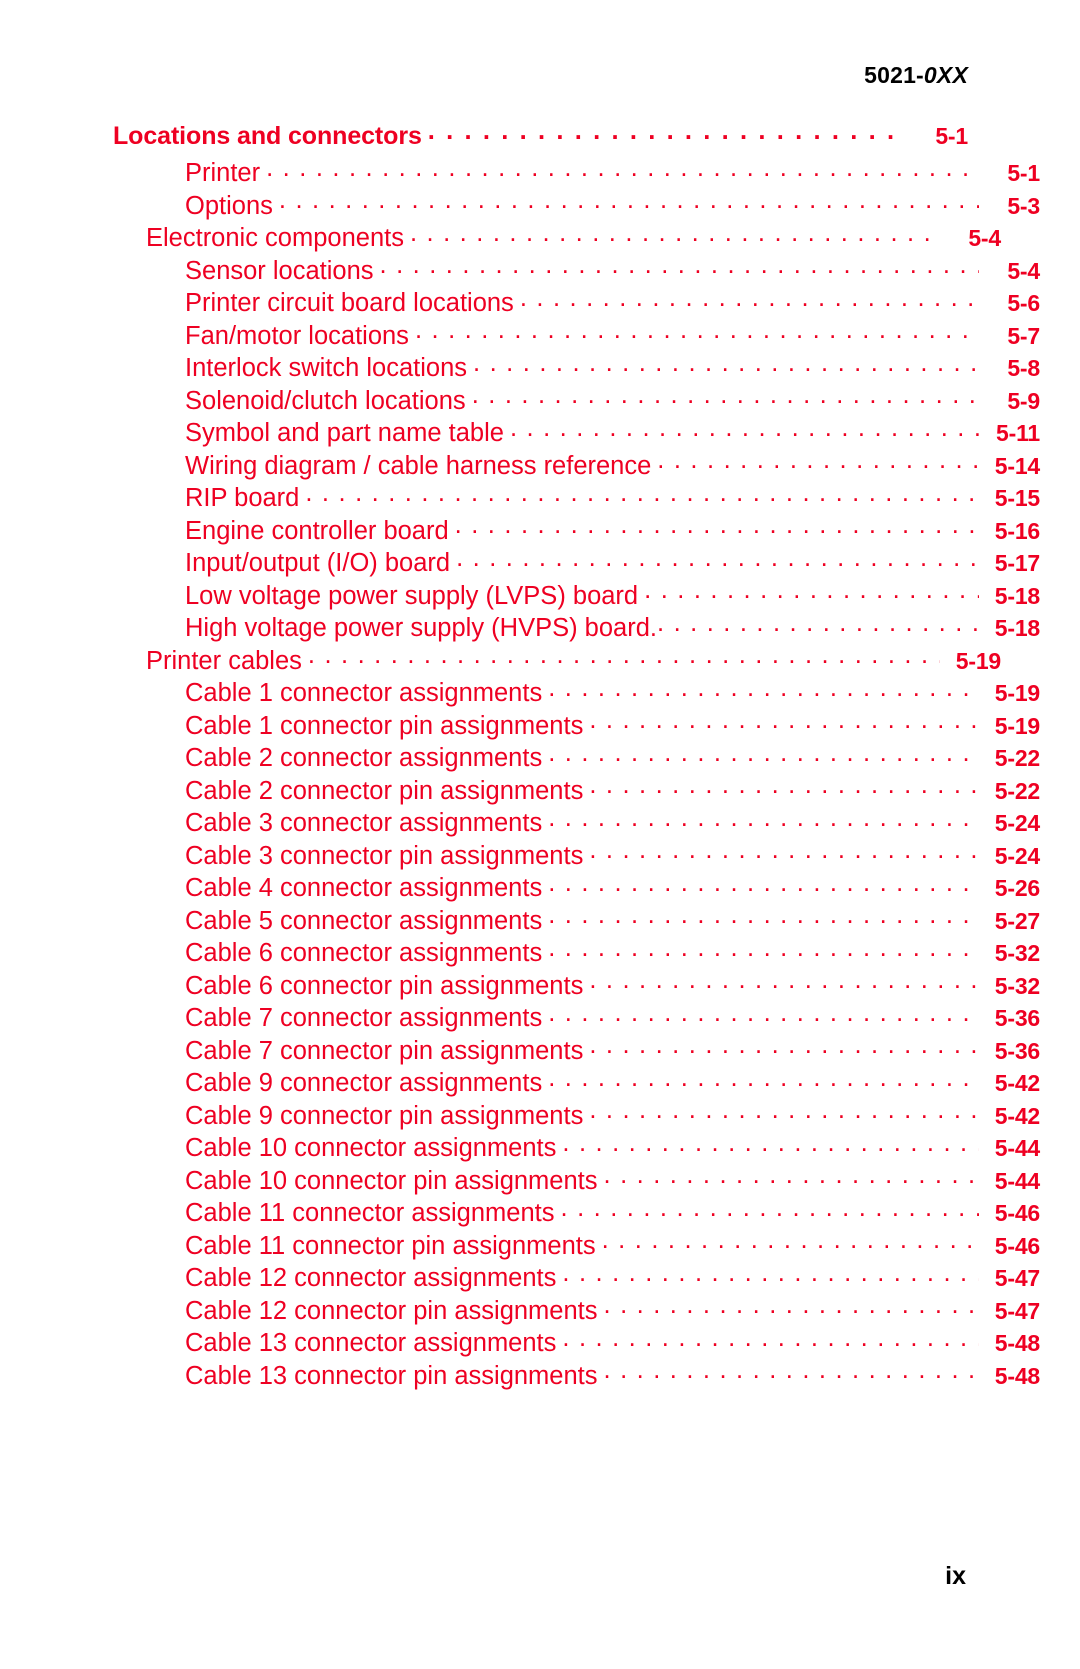 This screenshot has width=1080, height=1669. I want to click on toc-entry-title: Cable 5 connector assignments, so click(364, 920).